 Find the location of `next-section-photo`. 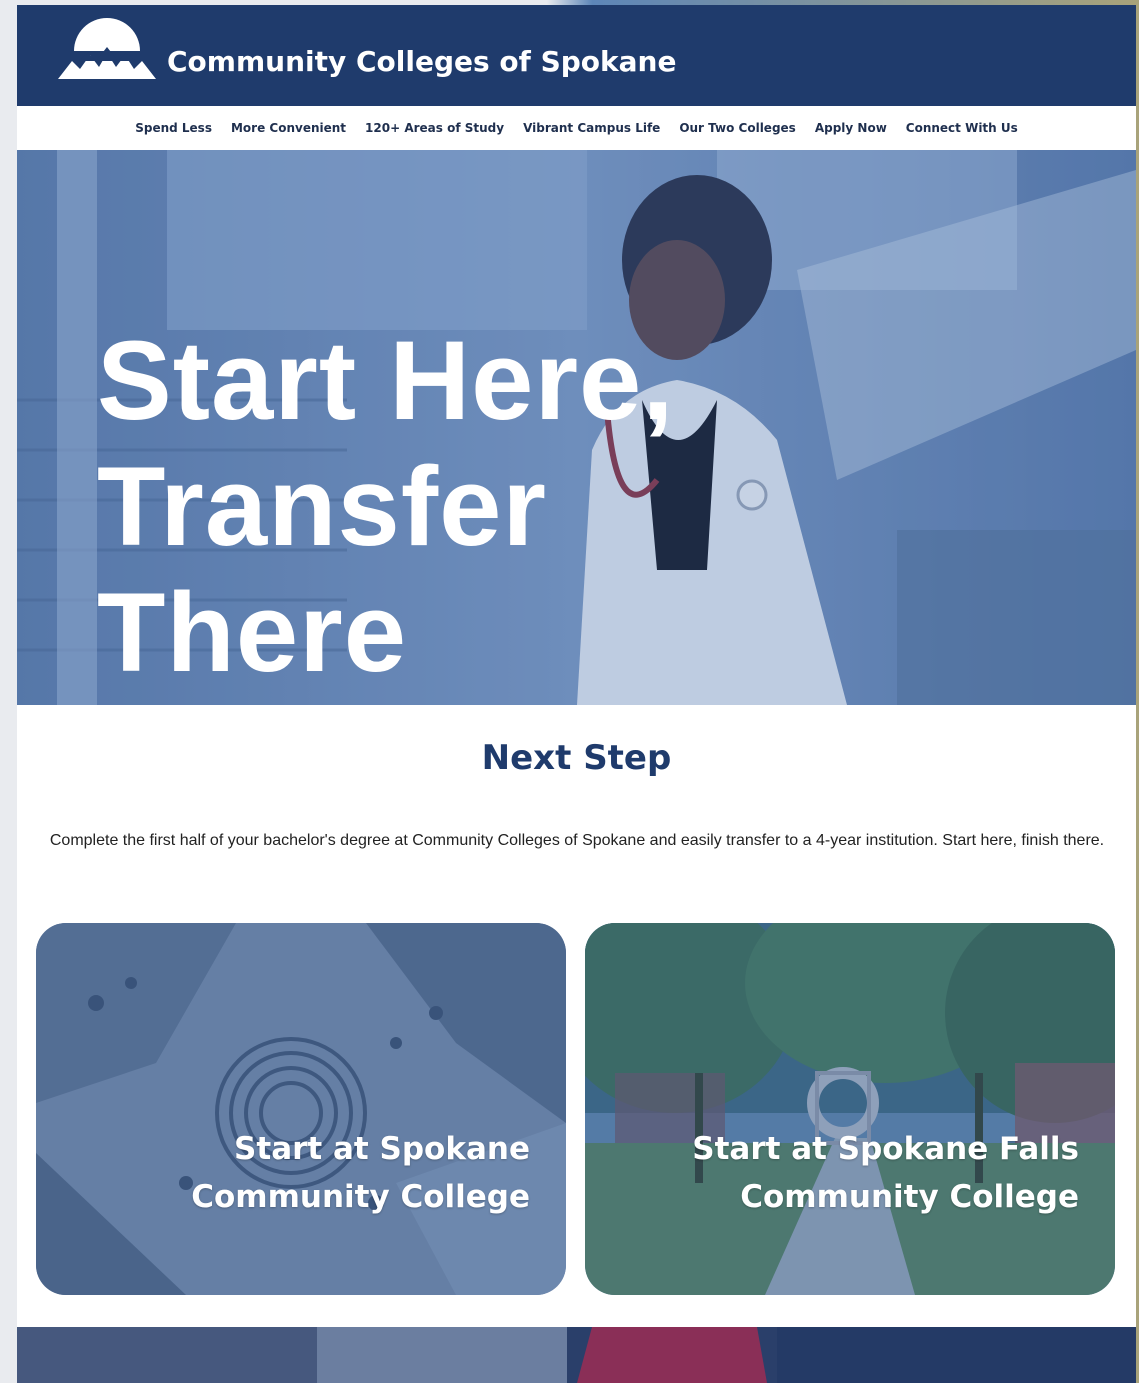

next-section-photo is located at coordinates (576, 1355).